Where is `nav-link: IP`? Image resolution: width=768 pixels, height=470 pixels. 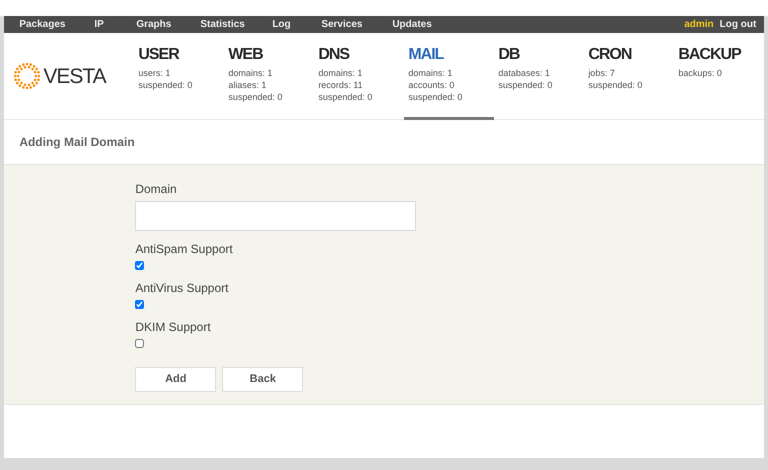 nav-link: IP is located at coordinates (99, 24).